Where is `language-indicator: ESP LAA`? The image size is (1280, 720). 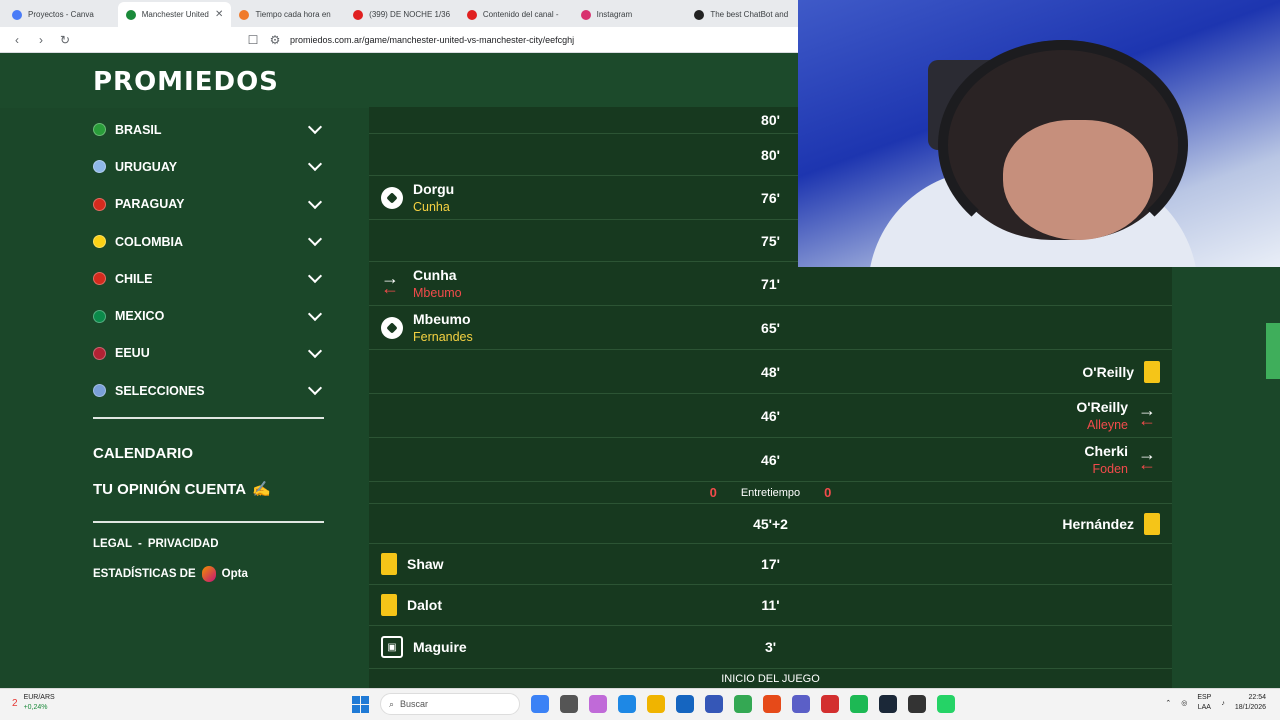 language-indicator: ESP LAA is located at coordinates (1204, 703).